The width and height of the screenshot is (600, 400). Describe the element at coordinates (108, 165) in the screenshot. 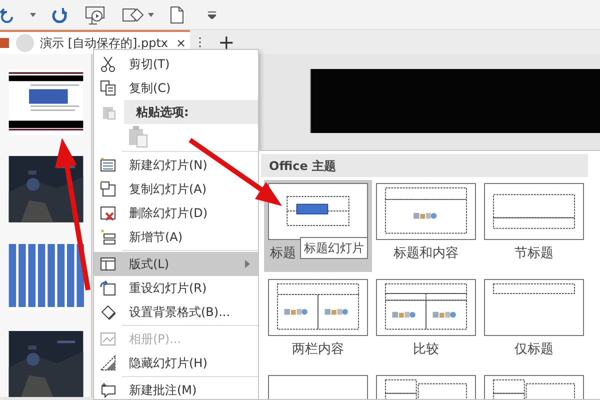

I see `new-slide-icon` at that location.